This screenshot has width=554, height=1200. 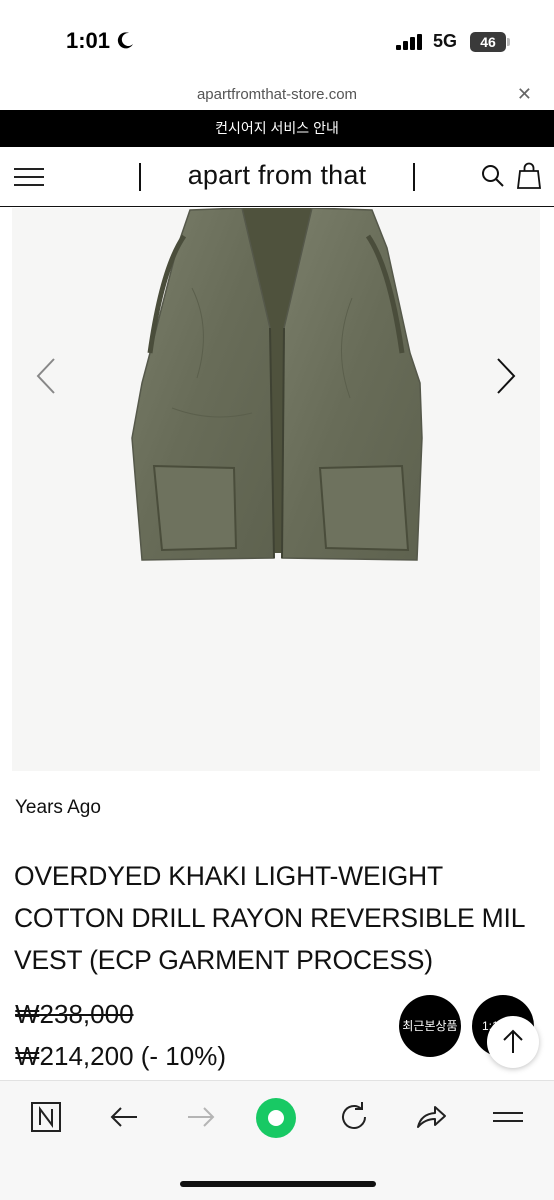 What do you see at coordinates (529, 175) in the screenshot?
I see `bag-icon` at bounding box center [529, 175].